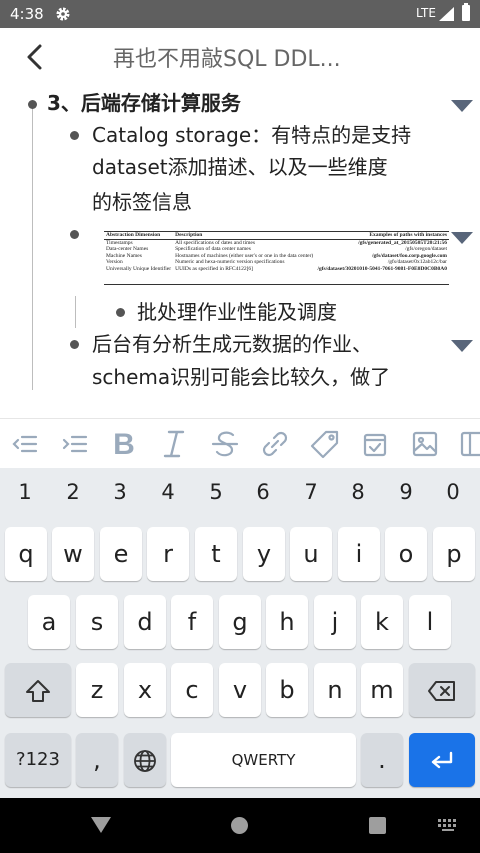 Image resolution: width=480 pixels, height=853 pixels. Describe the element at coordinates (469, 444) in the screenshot. I see `table-icon` at that location.